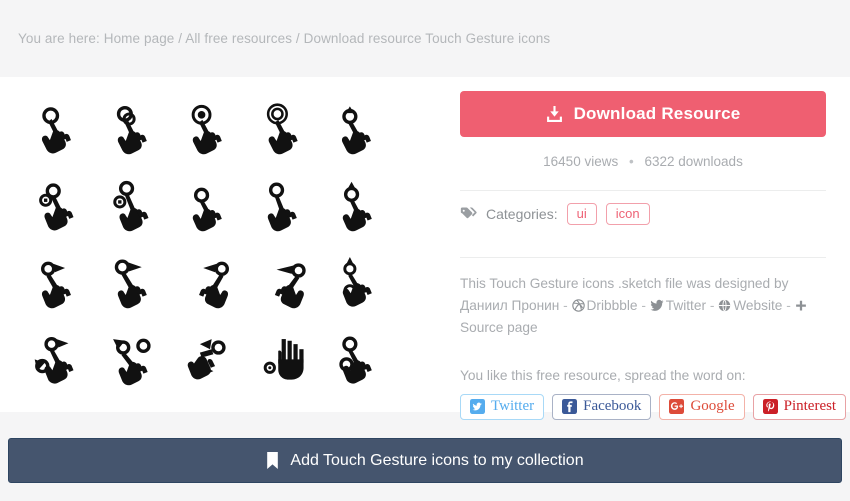  Describe the element at coordinates (522, 213) in the screenshot. I see `categories-label: Categories:` at that location.